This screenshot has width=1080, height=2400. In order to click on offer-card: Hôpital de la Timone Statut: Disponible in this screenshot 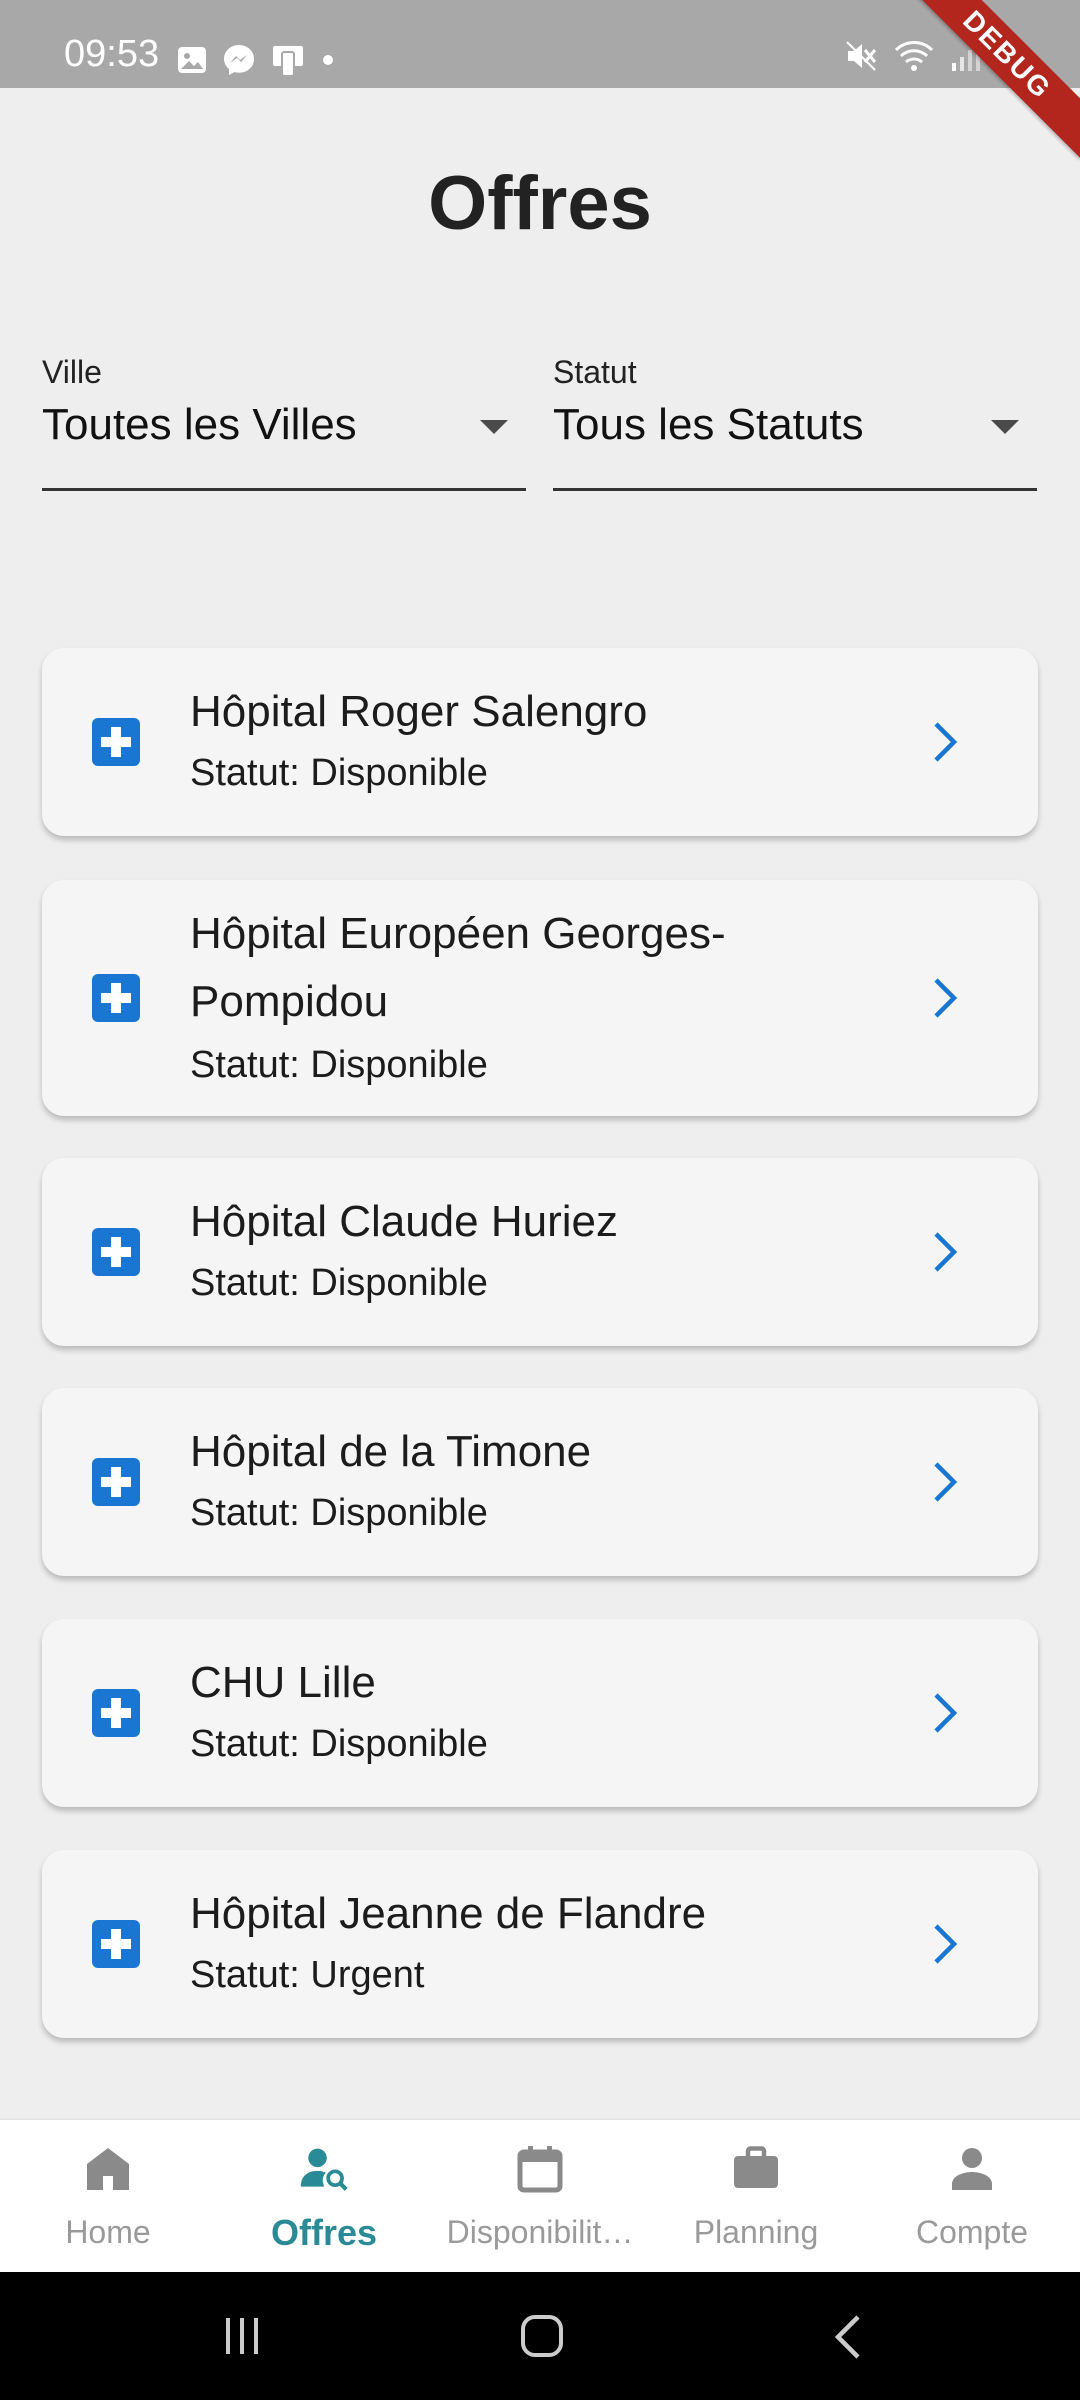, I will do `click(540, 1482)`.